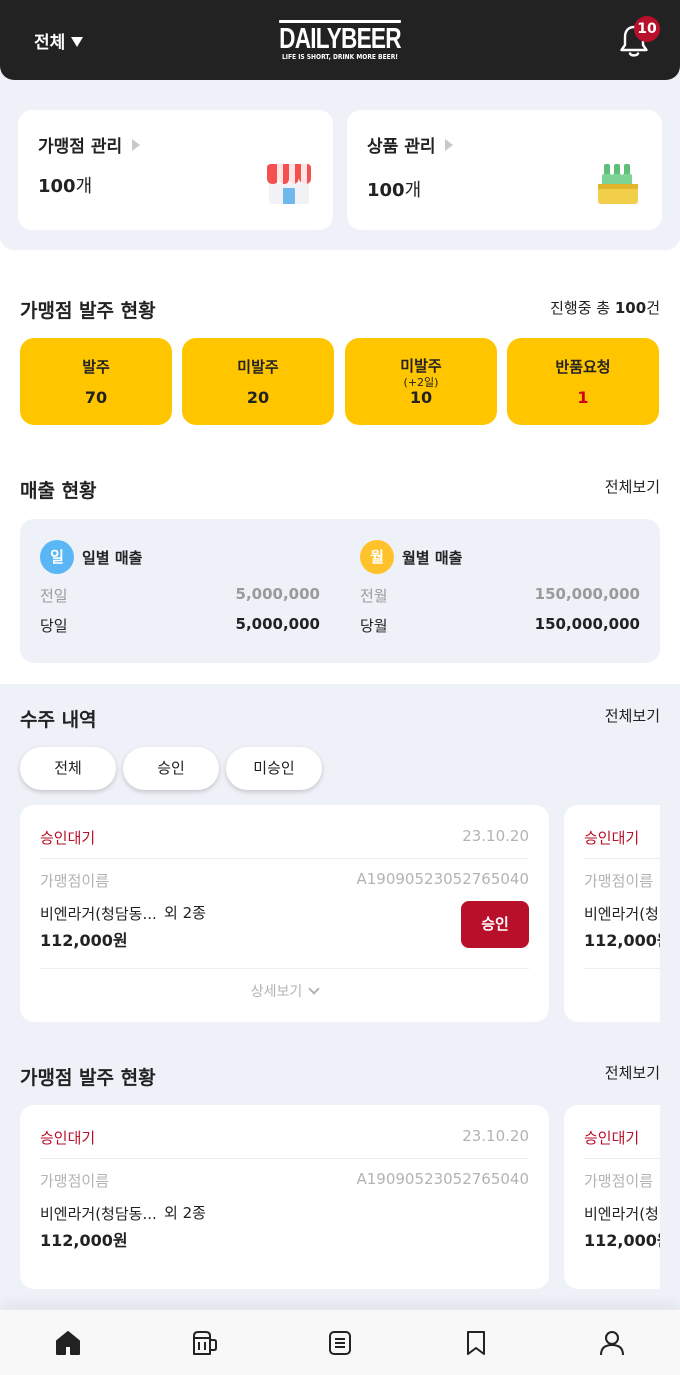  What do you see at coordinates (630, 308) in the screenshot?
I see `summary-count: 100` at bounding box center [630, 308].